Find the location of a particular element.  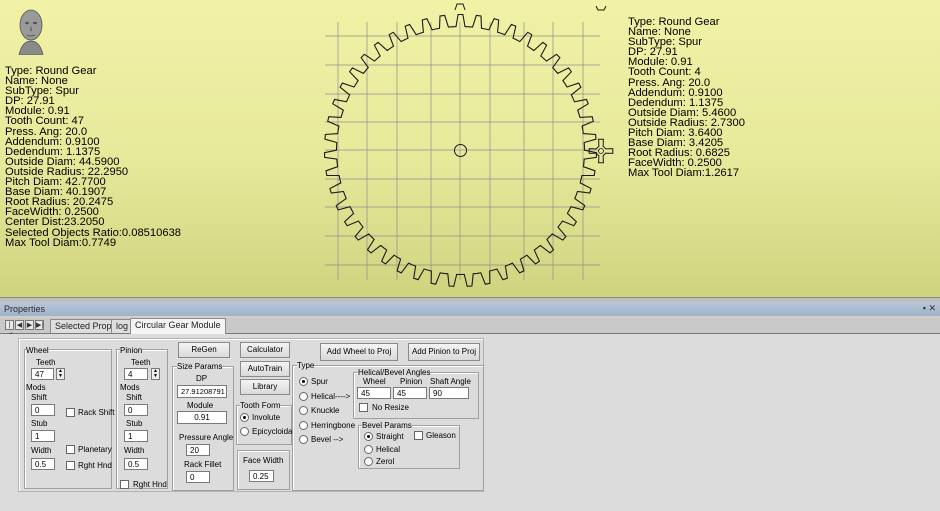

epicycloidal-label: Epicycloidal is located at coordinates (273, 431).